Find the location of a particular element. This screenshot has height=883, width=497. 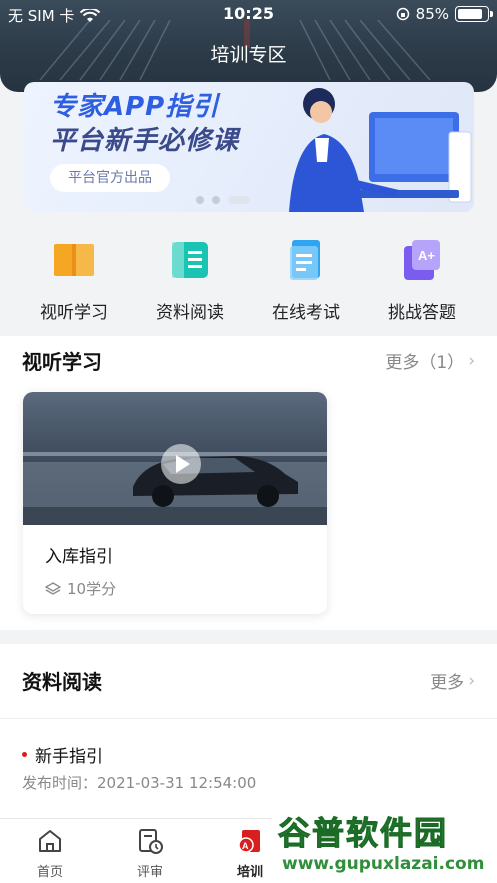

video-thumbnail is located at coordinates (175, 458).